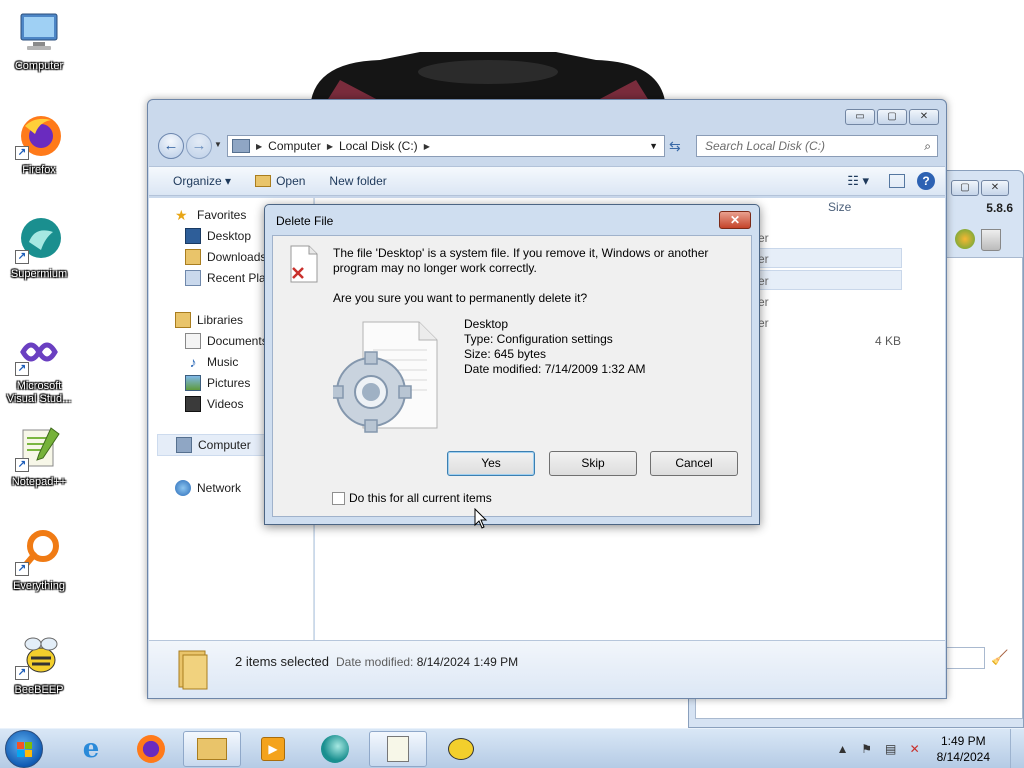 The image size is (1024, 768). I want to click on media-player-icon: ▶, so click(273, 749).